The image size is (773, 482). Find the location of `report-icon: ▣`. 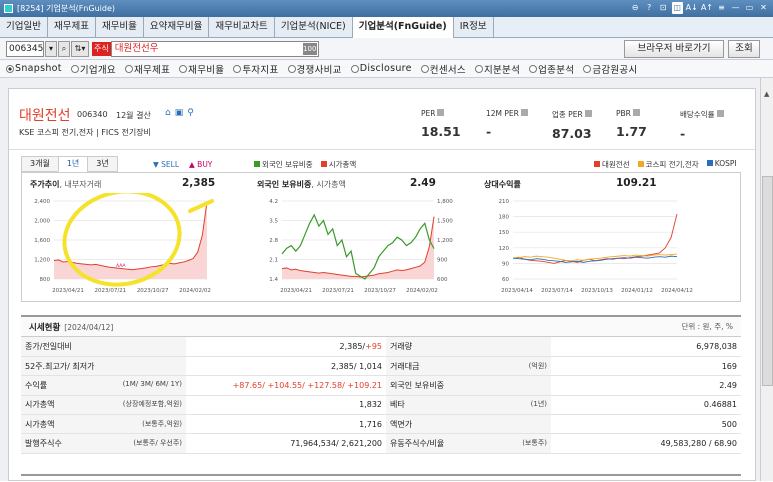

report-icon: ▣ is located at coordinates (179, 113).